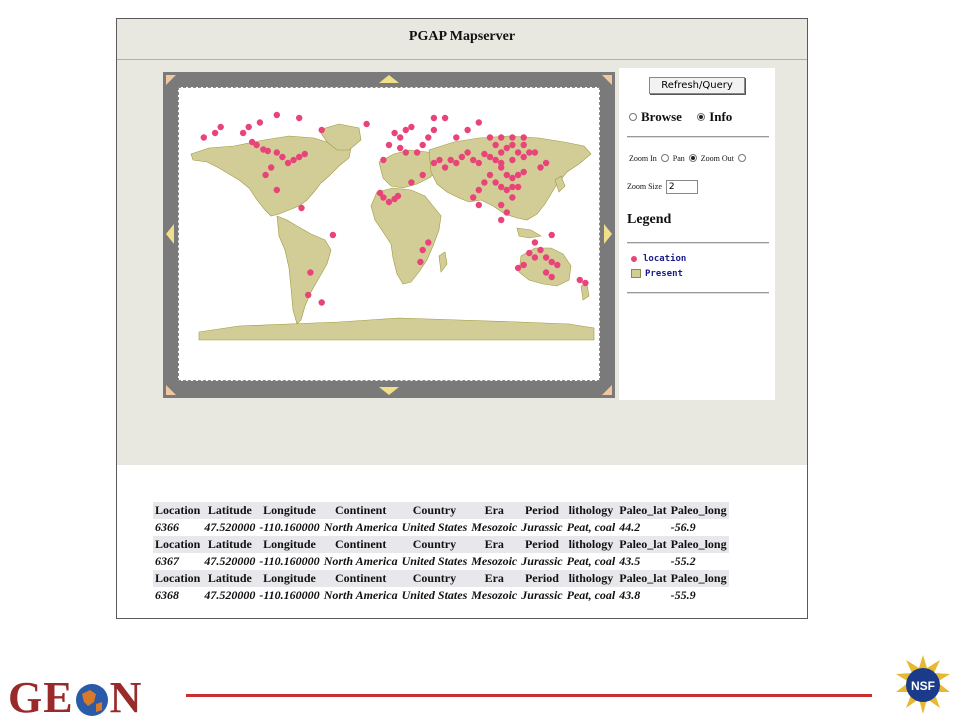  I want to click on info-radio, so click(701, 117).